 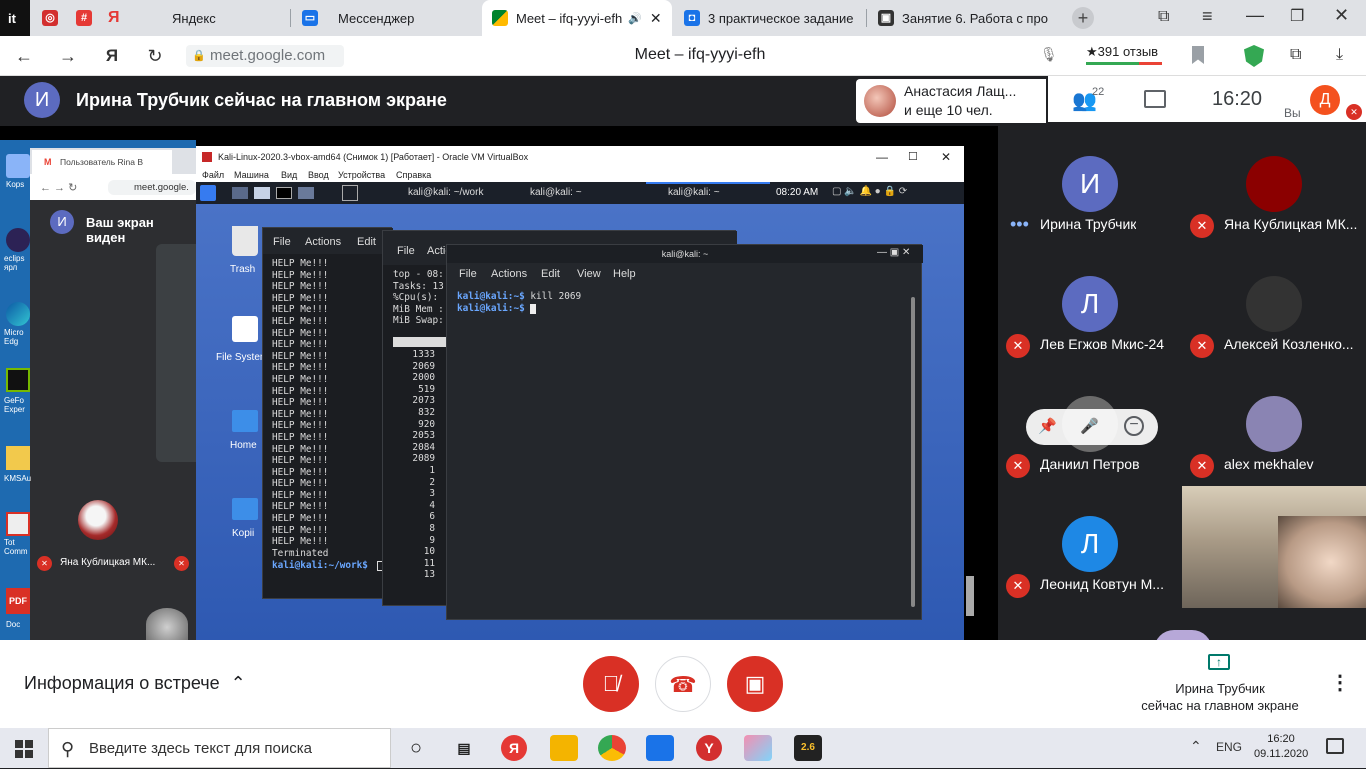 I want to click on tray-chevron-icon: ⌃, so click(x=1196, y=746).